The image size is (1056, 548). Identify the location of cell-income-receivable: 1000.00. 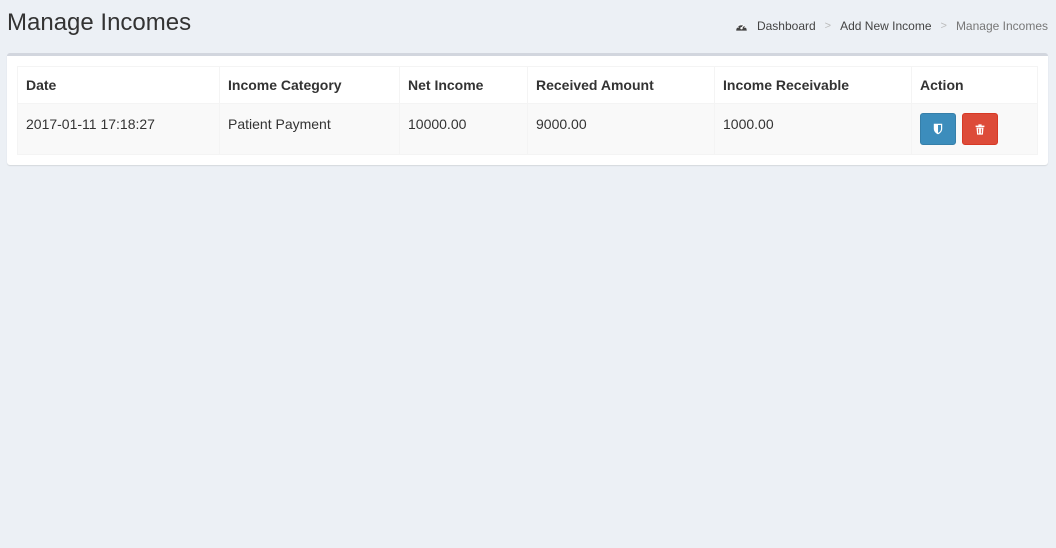
(813, 129).